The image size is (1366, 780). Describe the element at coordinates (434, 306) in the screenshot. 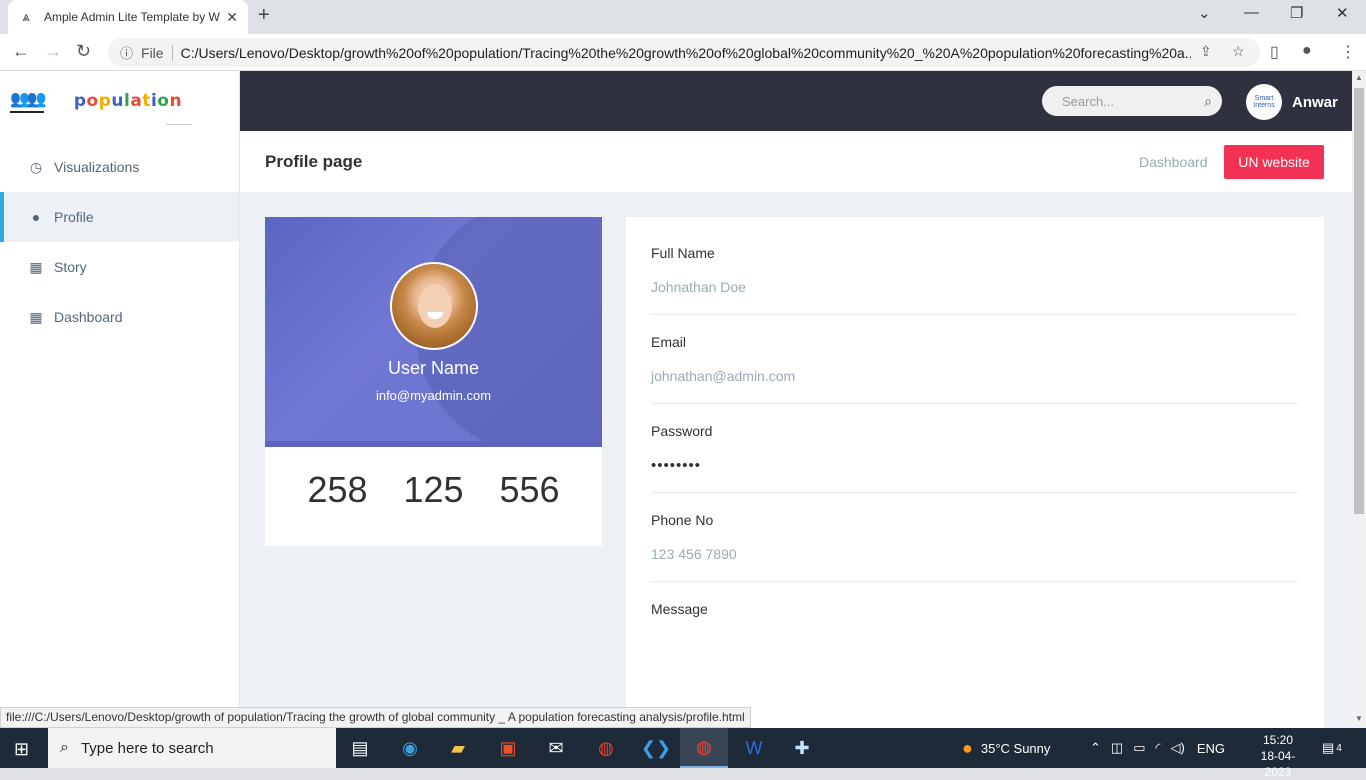

I see `profile-photo` at that location.